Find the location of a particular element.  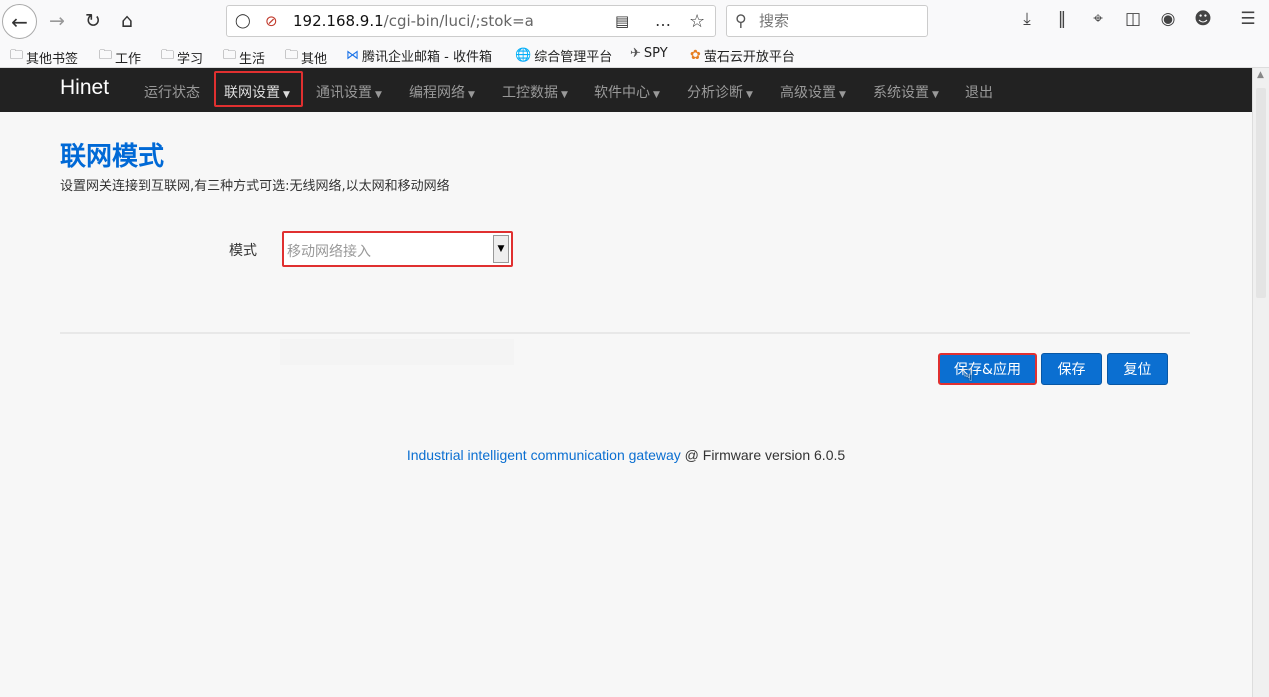

insecure-lock-icon: ⊘ is located at coordinates (271, 21).